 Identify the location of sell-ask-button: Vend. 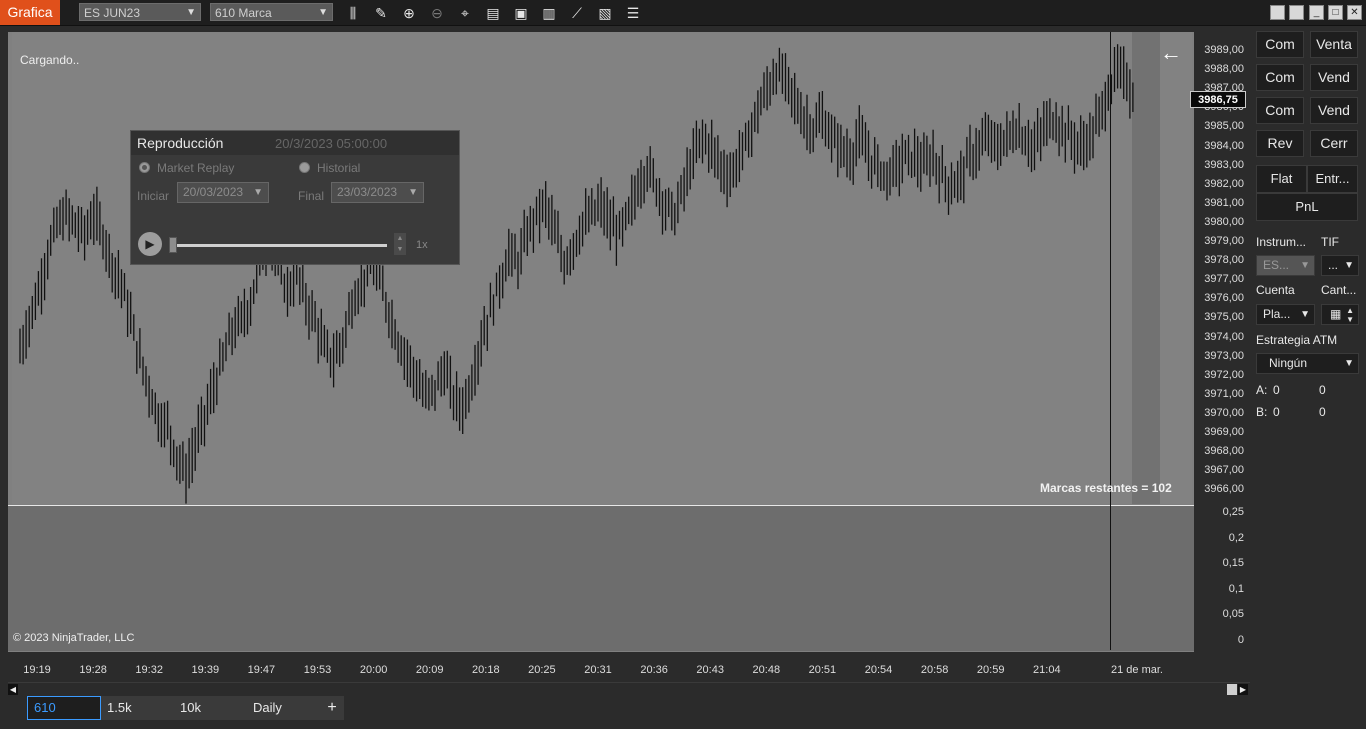
(1334, 77).